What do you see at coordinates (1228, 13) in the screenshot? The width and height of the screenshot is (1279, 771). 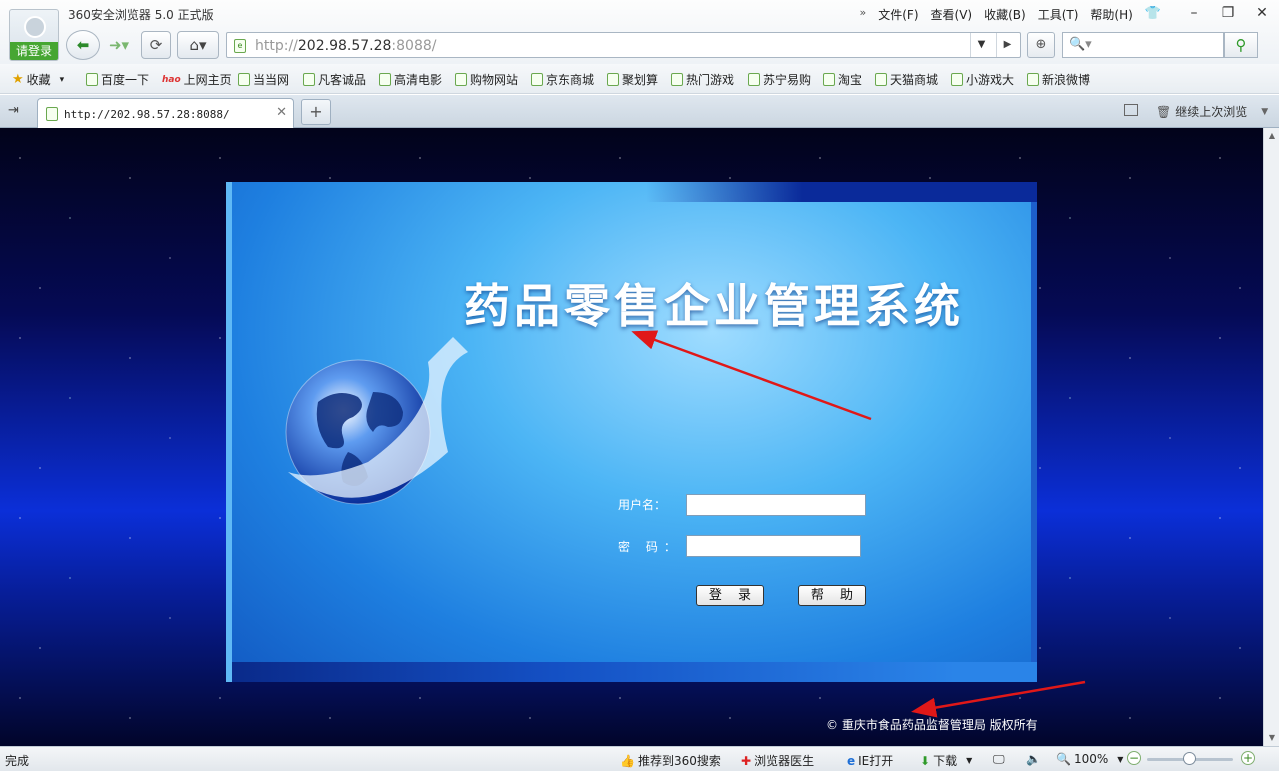 I see `restore-icon: ❐` at bounding box center [1228, 13].